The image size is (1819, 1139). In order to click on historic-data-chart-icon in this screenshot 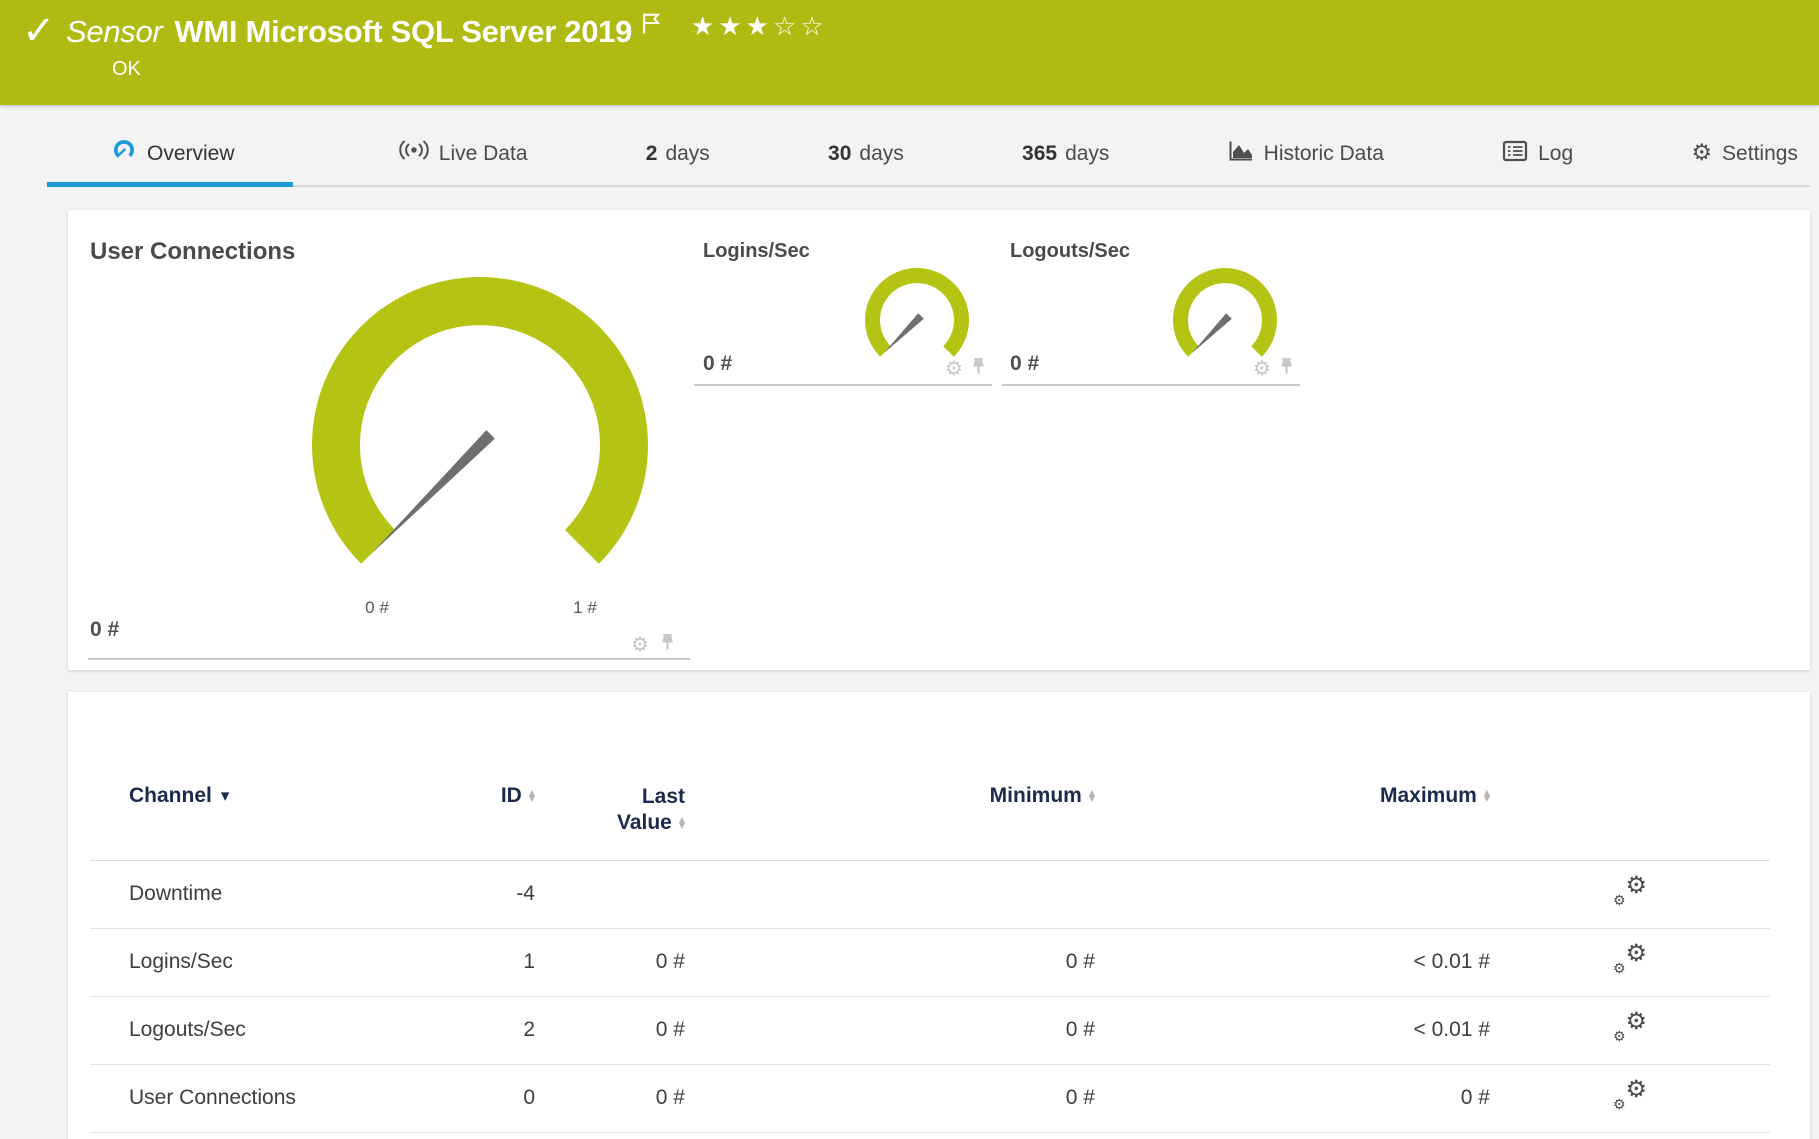, I will do `click(1241, 154)`.